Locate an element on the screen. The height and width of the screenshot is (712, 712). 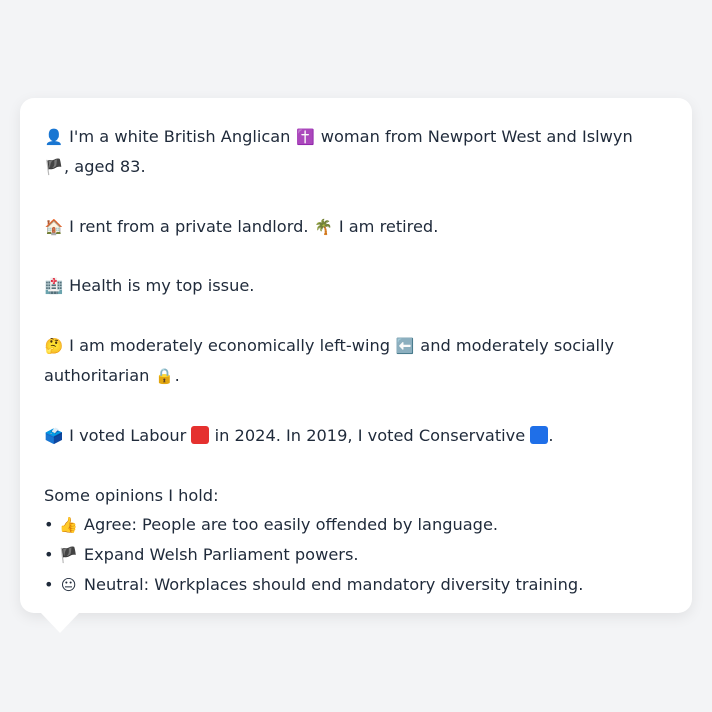
ballot-box-icon: 🗳️ is located at coordinates (54, 435).